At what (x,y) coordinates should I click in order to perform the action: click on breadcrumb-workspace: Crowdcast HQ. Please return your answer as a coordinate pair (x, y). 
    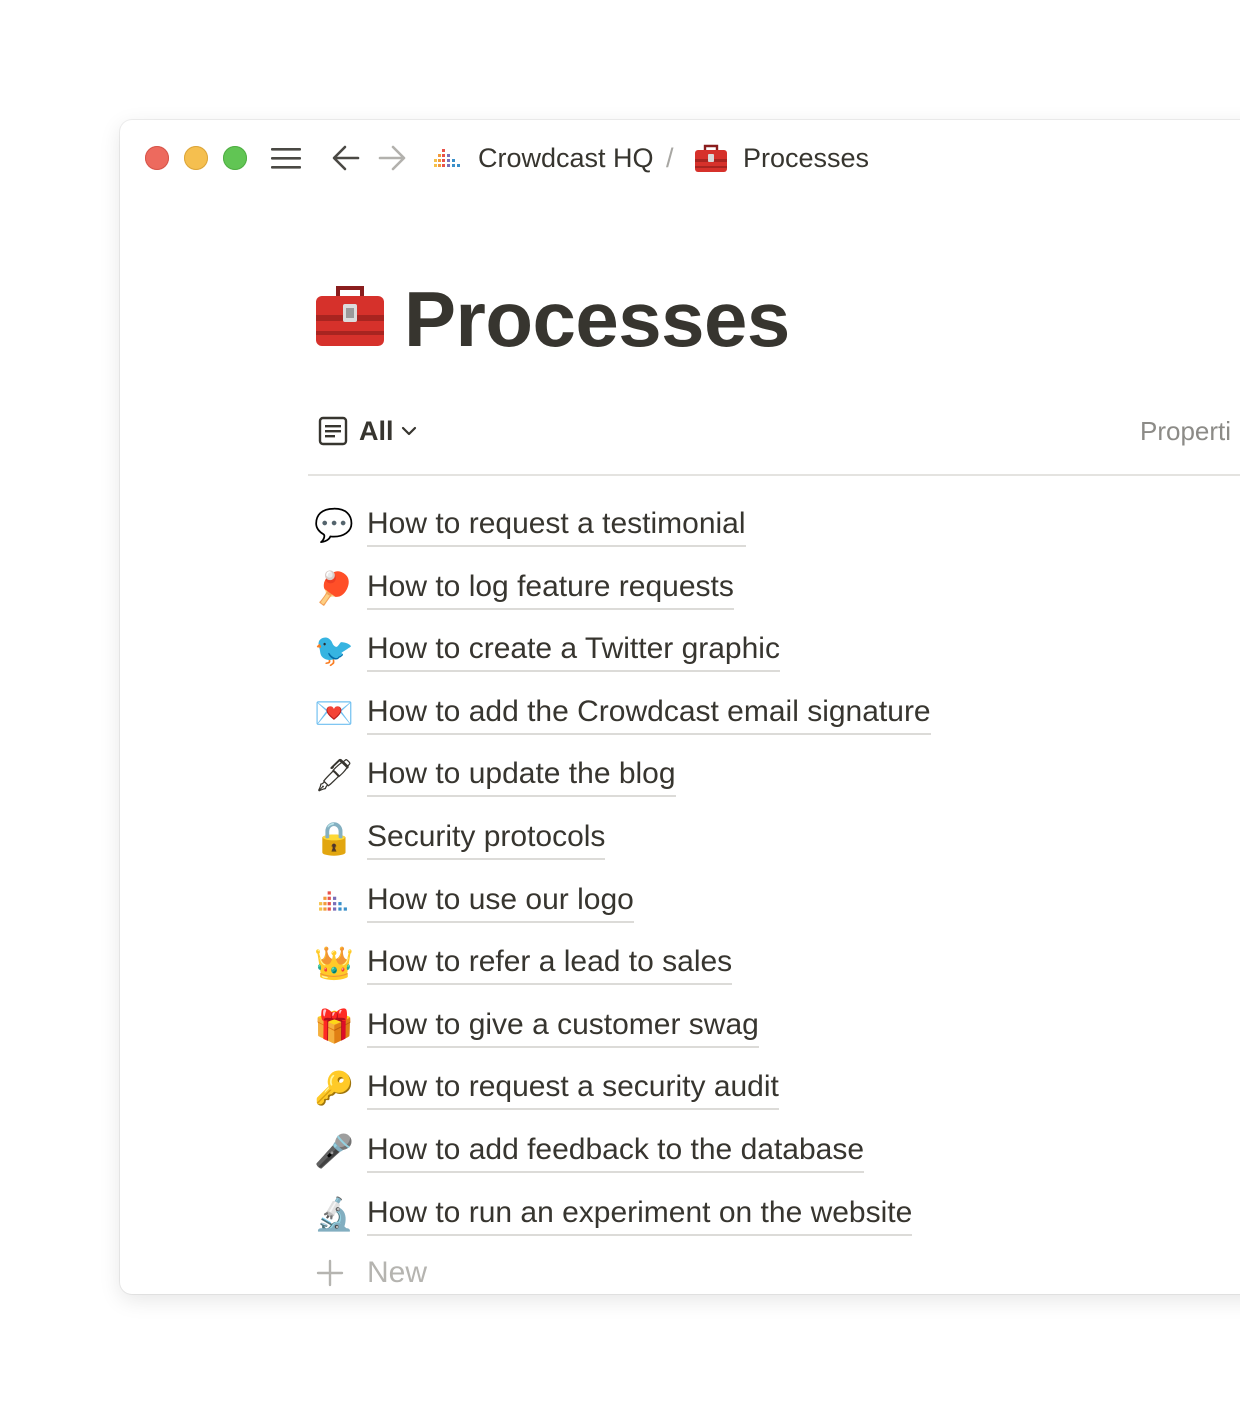
    Looking at the image, I should click on (566, 158).